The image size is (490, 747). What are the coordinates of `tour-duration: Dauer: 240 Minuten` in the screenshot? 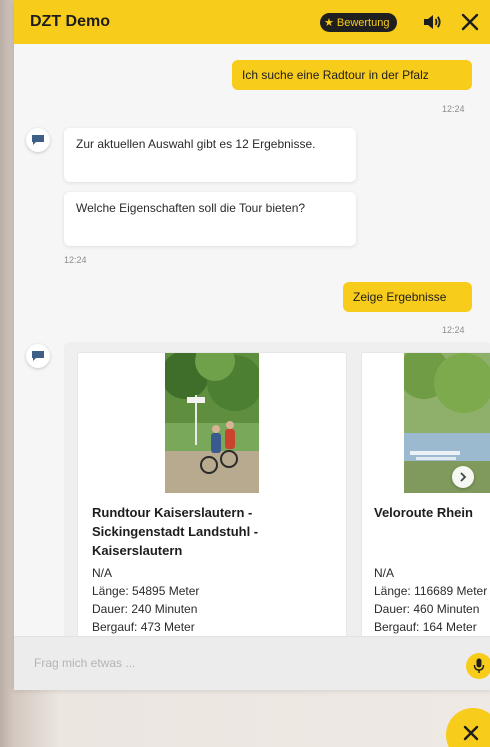 It's located at (145, 609).